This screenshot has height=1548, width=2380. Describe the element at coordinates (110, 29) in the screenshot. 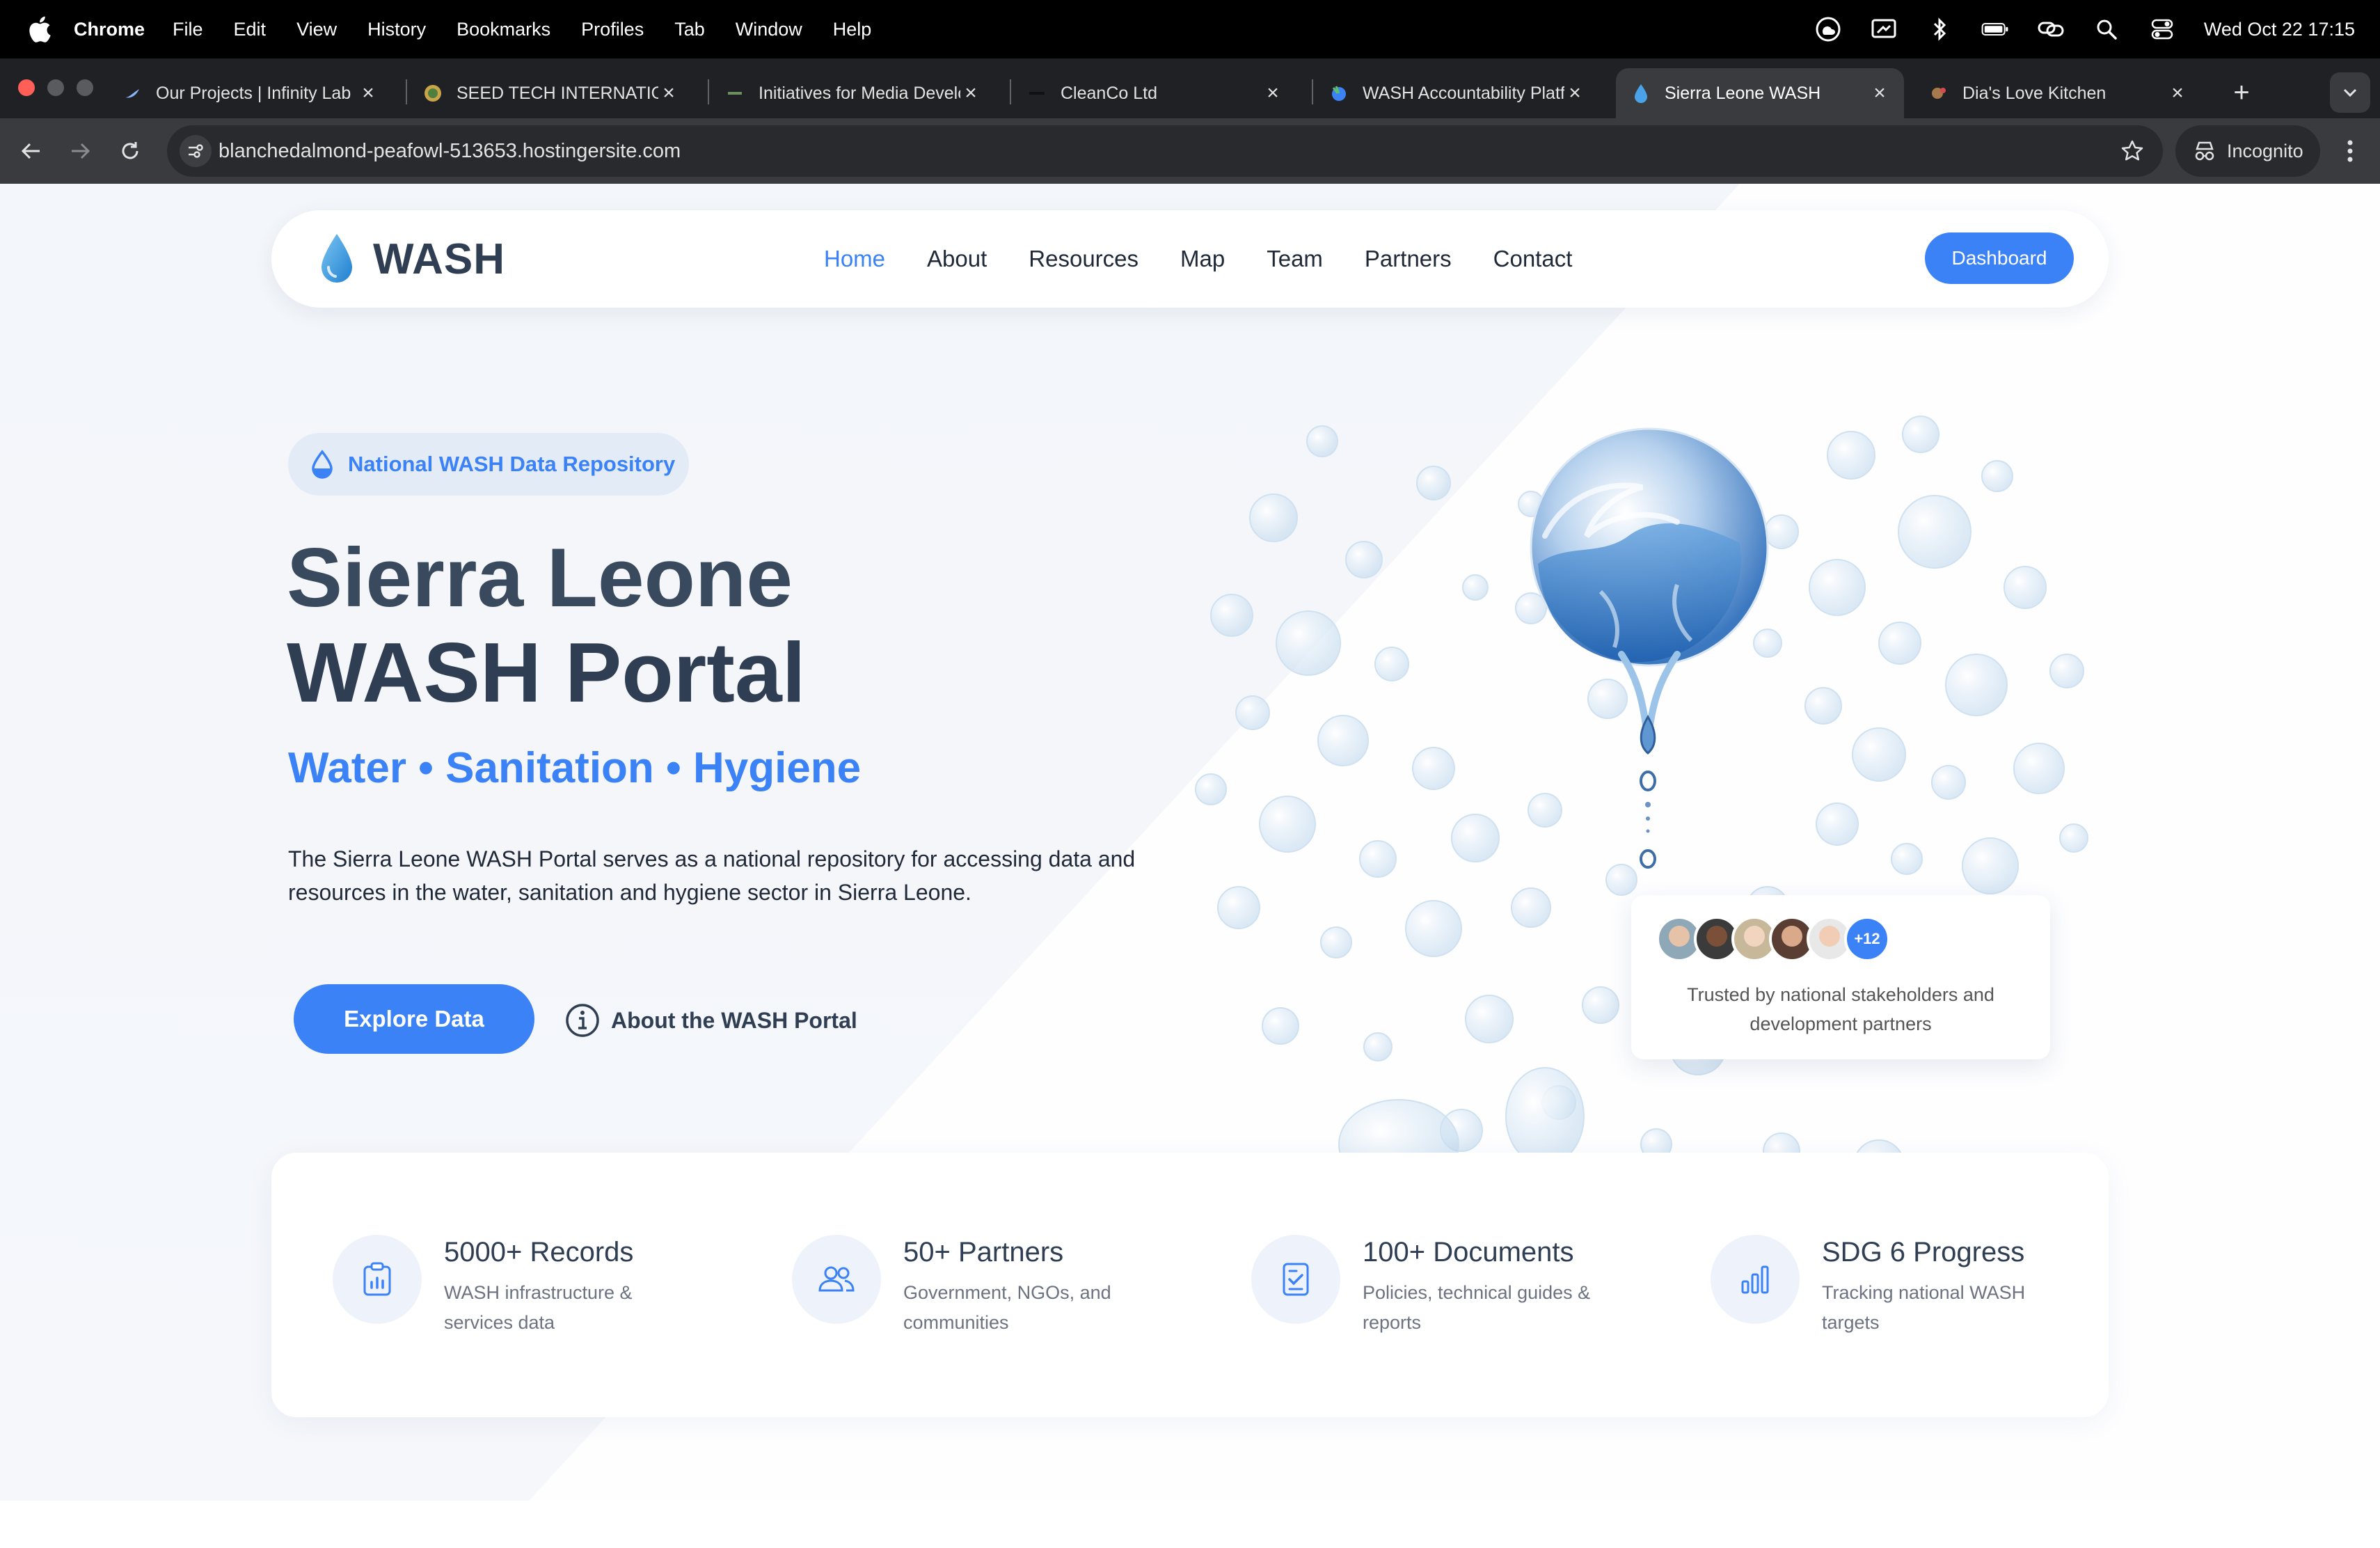

I see `menu-app-name: Chrome` at that location.